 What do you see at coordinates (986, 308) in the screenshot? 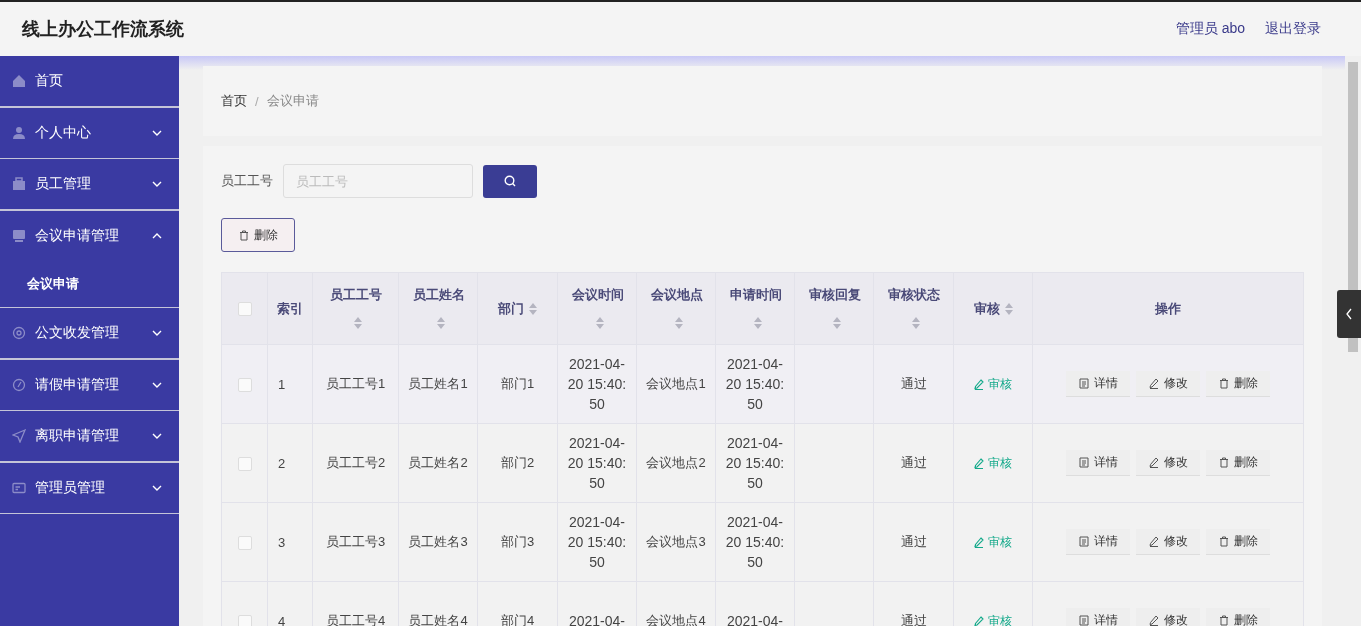
I see `column-label: 审核` at bounding box center [986, 308].